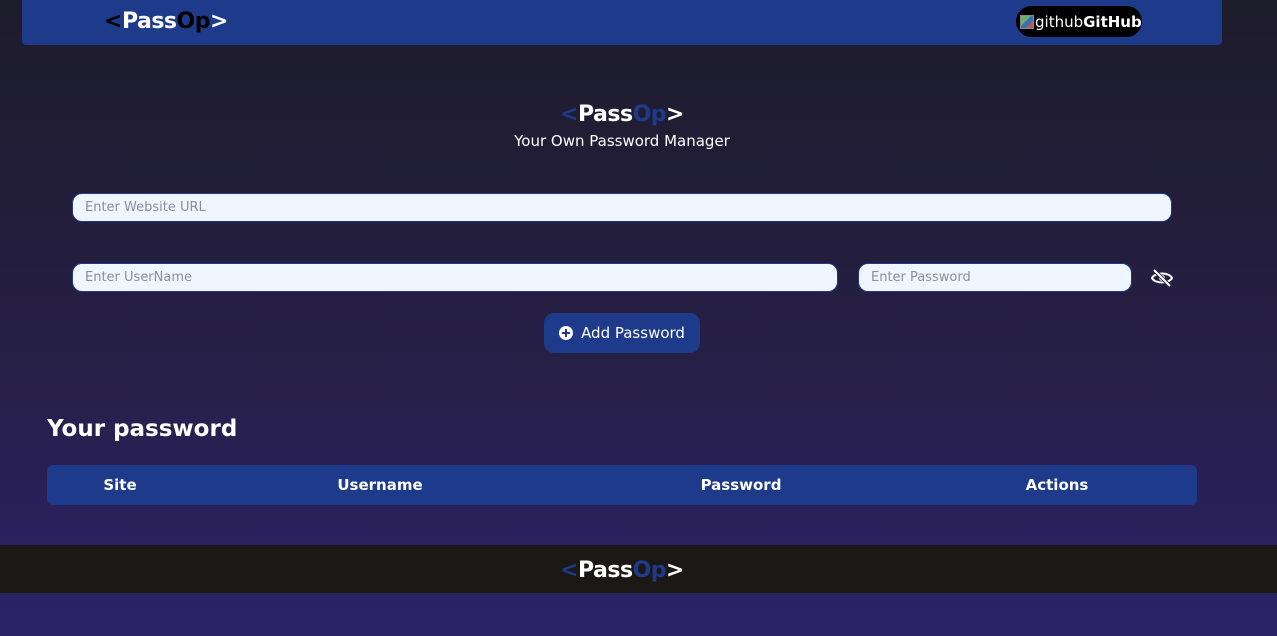 This screenshot has width=1277, height=636. Describe the element at coordinates (1112, 21) in the screenshot. I see `github-button-label: GitHub` at that location.